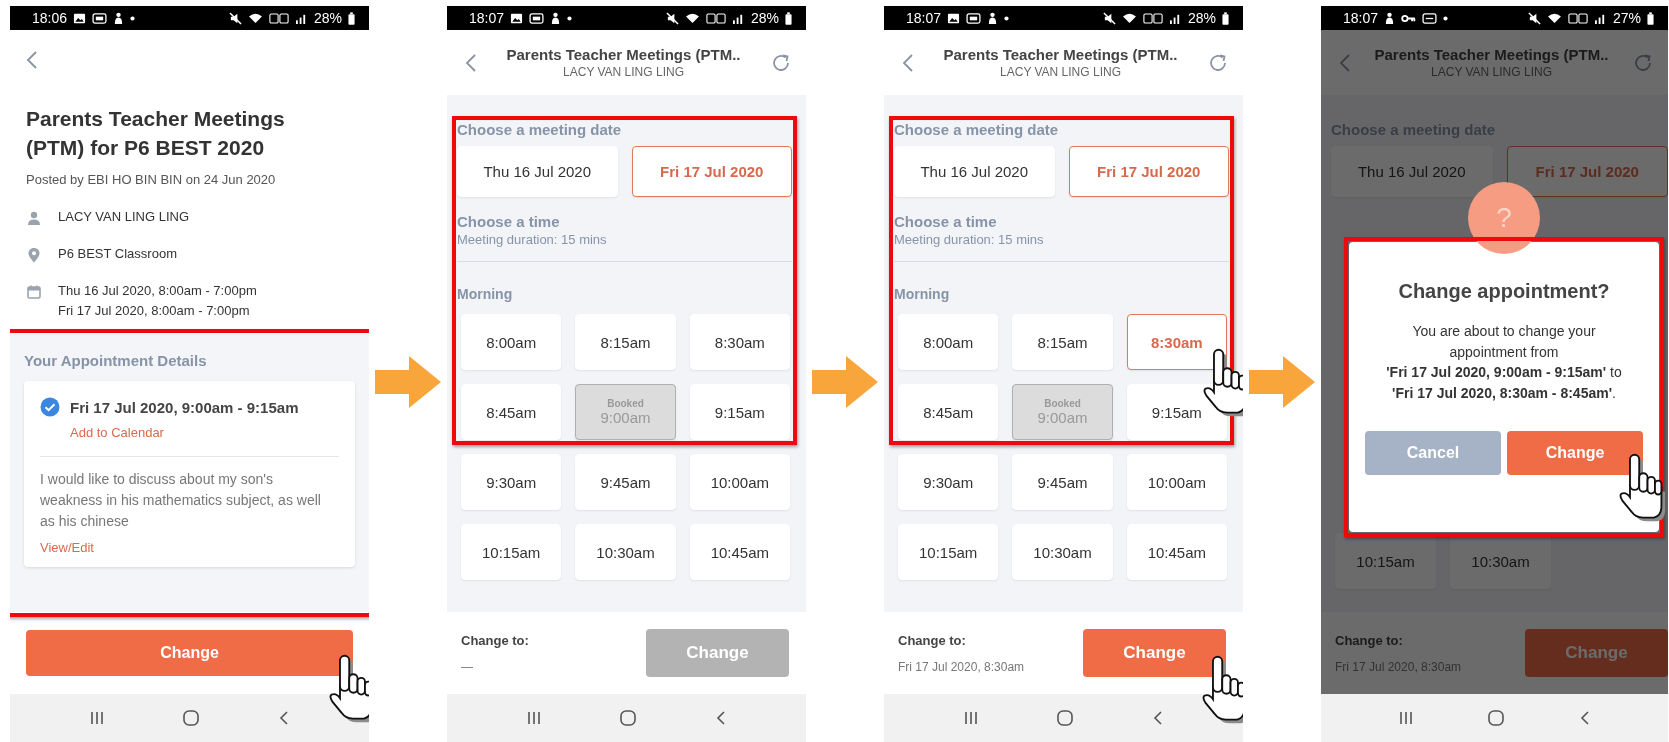  I want to click on duration-text: Meeting duration: 15 mins, so click(969, 239).